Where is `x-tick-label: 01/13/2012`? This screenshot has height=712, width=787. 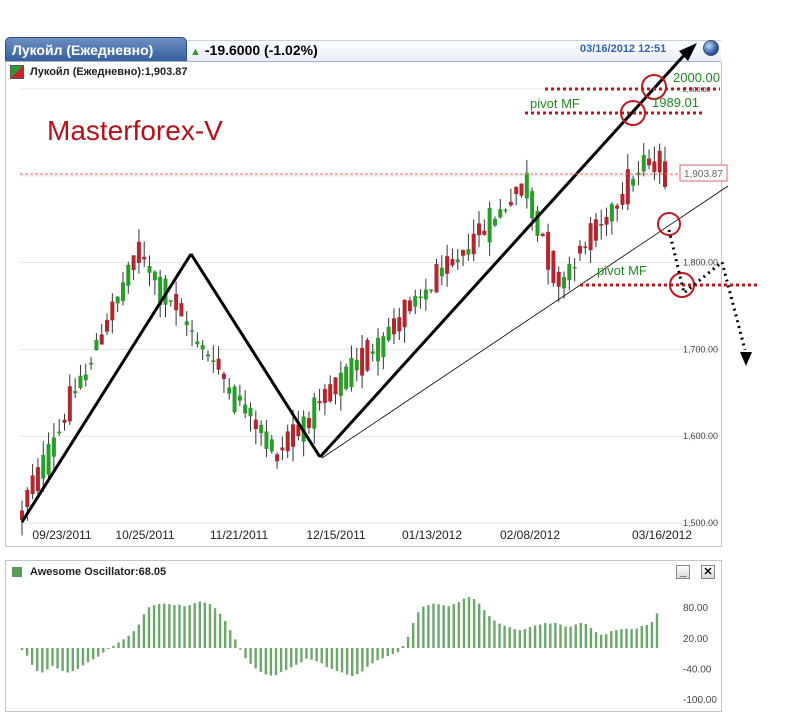 x-tick-label: 01/13/2012 is located at coordinates (432, 535).